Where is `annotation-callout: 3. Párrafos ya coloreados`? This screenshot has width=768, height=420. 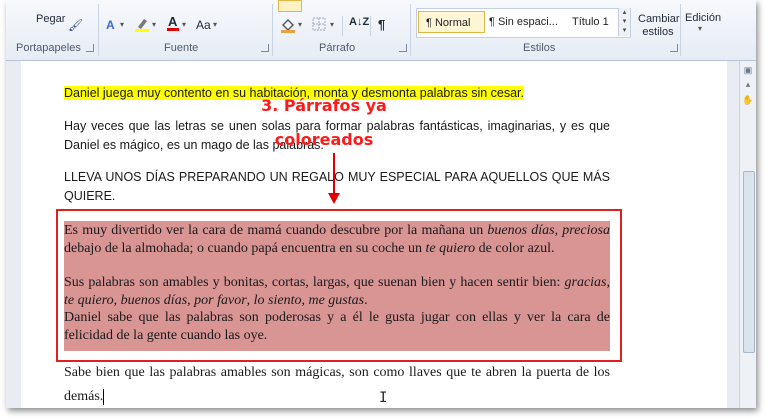
annotation-callout: 3. Párrafos ya coloreados is located at coordinates (324, 123).